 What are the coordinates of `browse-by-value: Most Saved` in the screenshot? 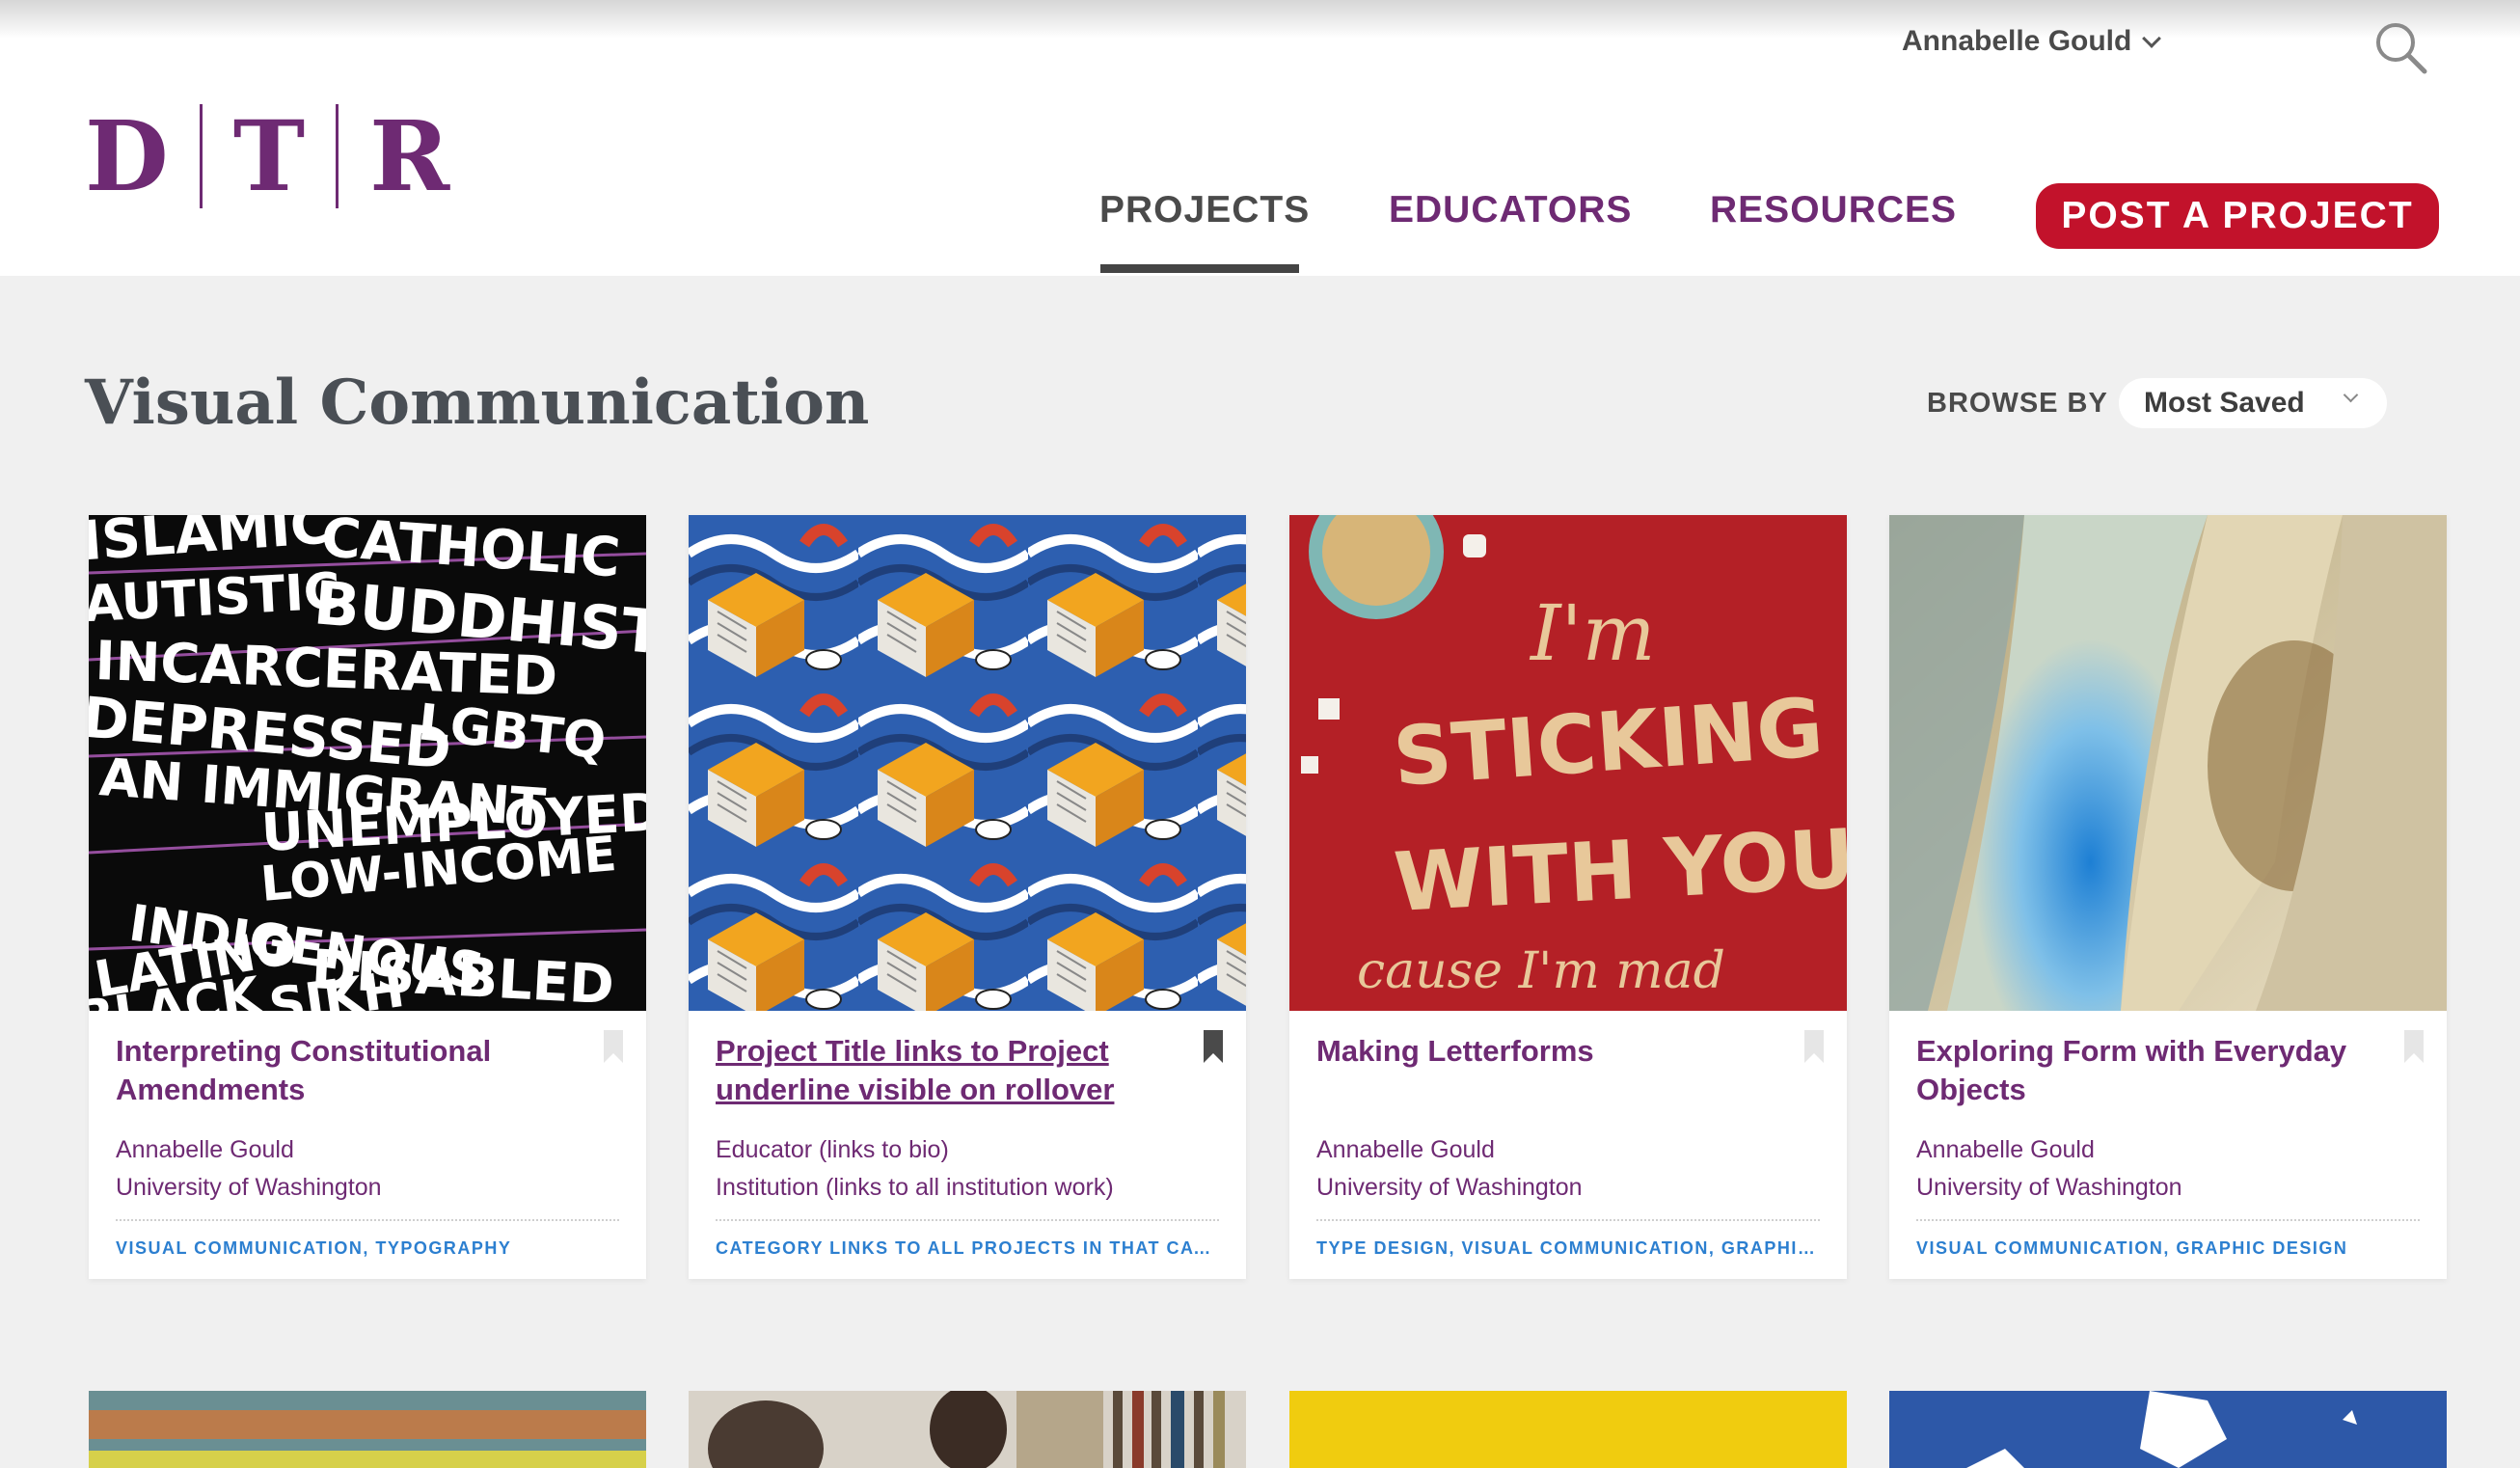 It's located at (2224, 403).